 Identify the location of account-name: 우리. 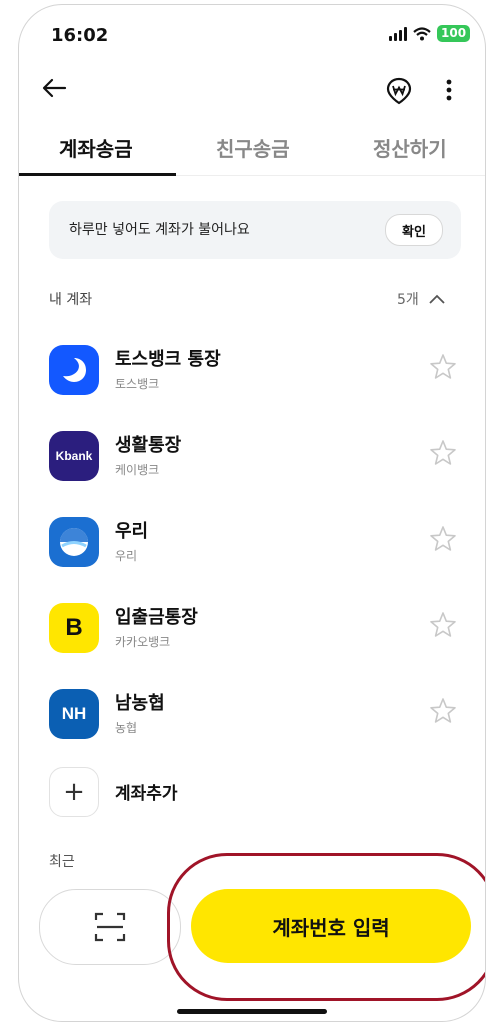
(132, 531).